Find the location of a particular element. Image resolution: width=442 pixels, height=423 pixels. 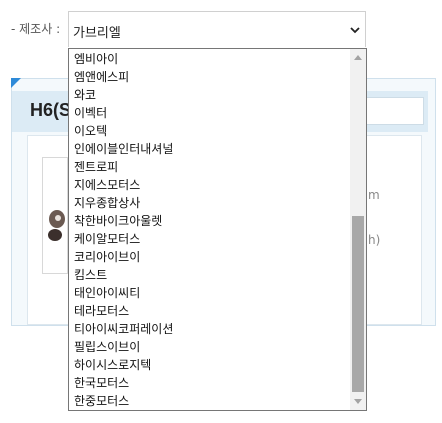

dropdown-option: 지에스모터스 is located at coordinates (107, 185).